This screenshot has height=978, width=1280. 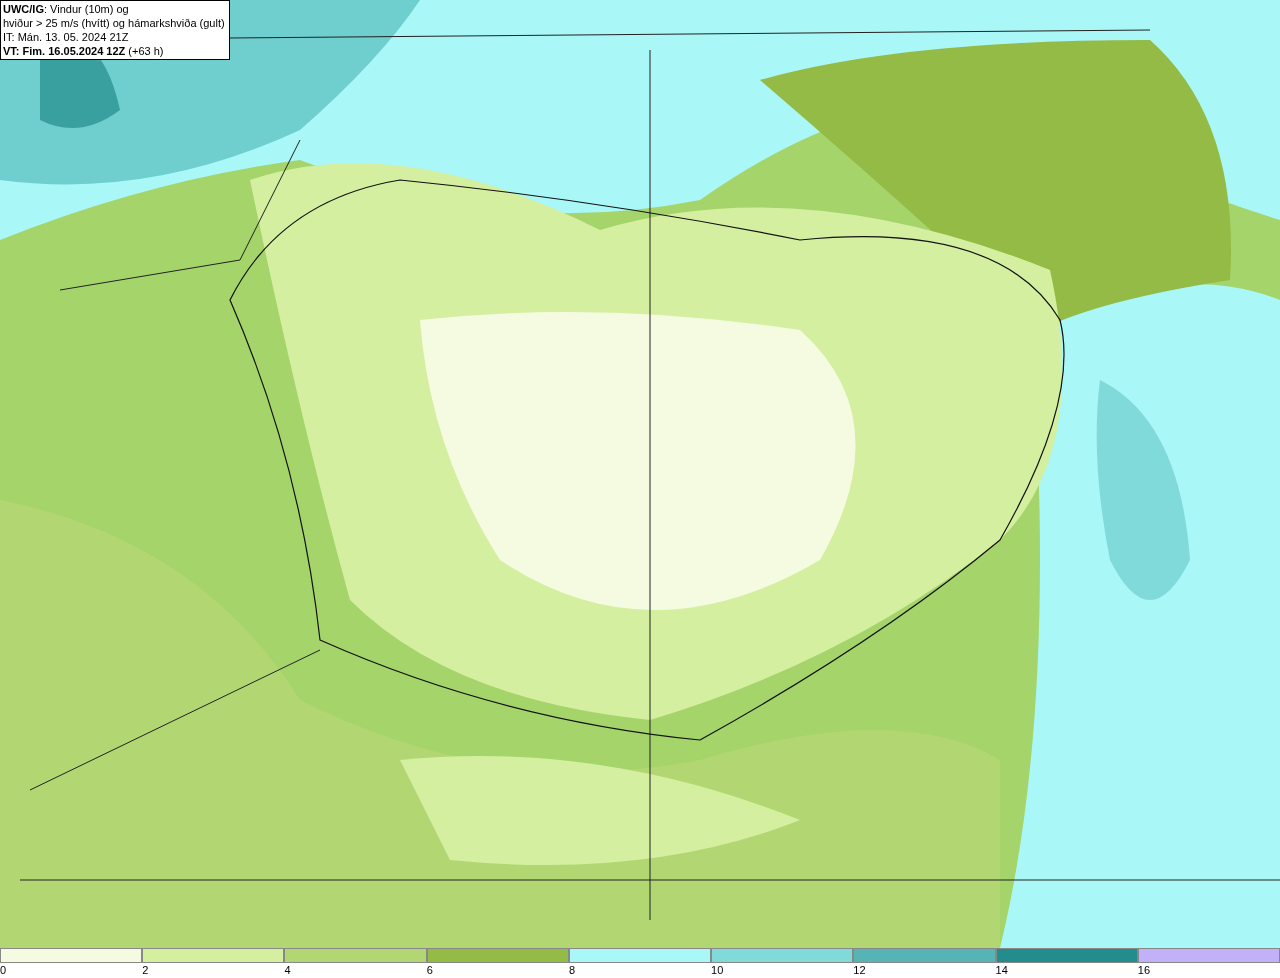 I want to click on info-text: VT: Fim. 16.05.2024 12Z (+63 h), so click(x=84, y=51).